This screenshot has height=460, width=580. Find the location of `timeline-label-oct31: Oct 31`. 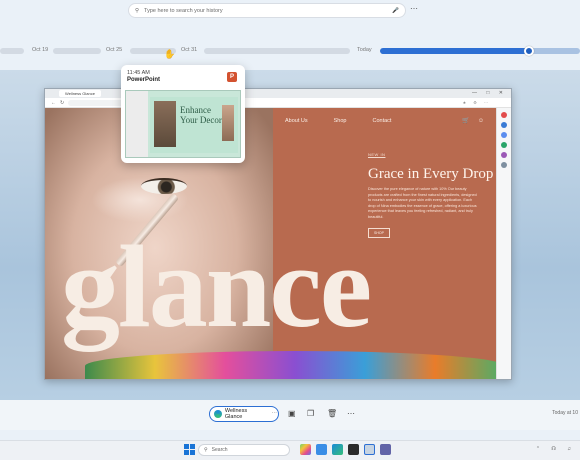

timeline-label-oct31: Oct 31 is located at coordinates (189, 50).